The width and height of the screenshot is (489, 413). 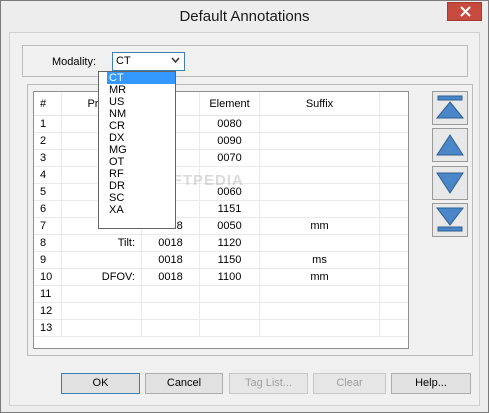 What do you see at coordinates (137, 174) in the screenshot?
I see `modality-option: RF` at bounding box center [137, 174].